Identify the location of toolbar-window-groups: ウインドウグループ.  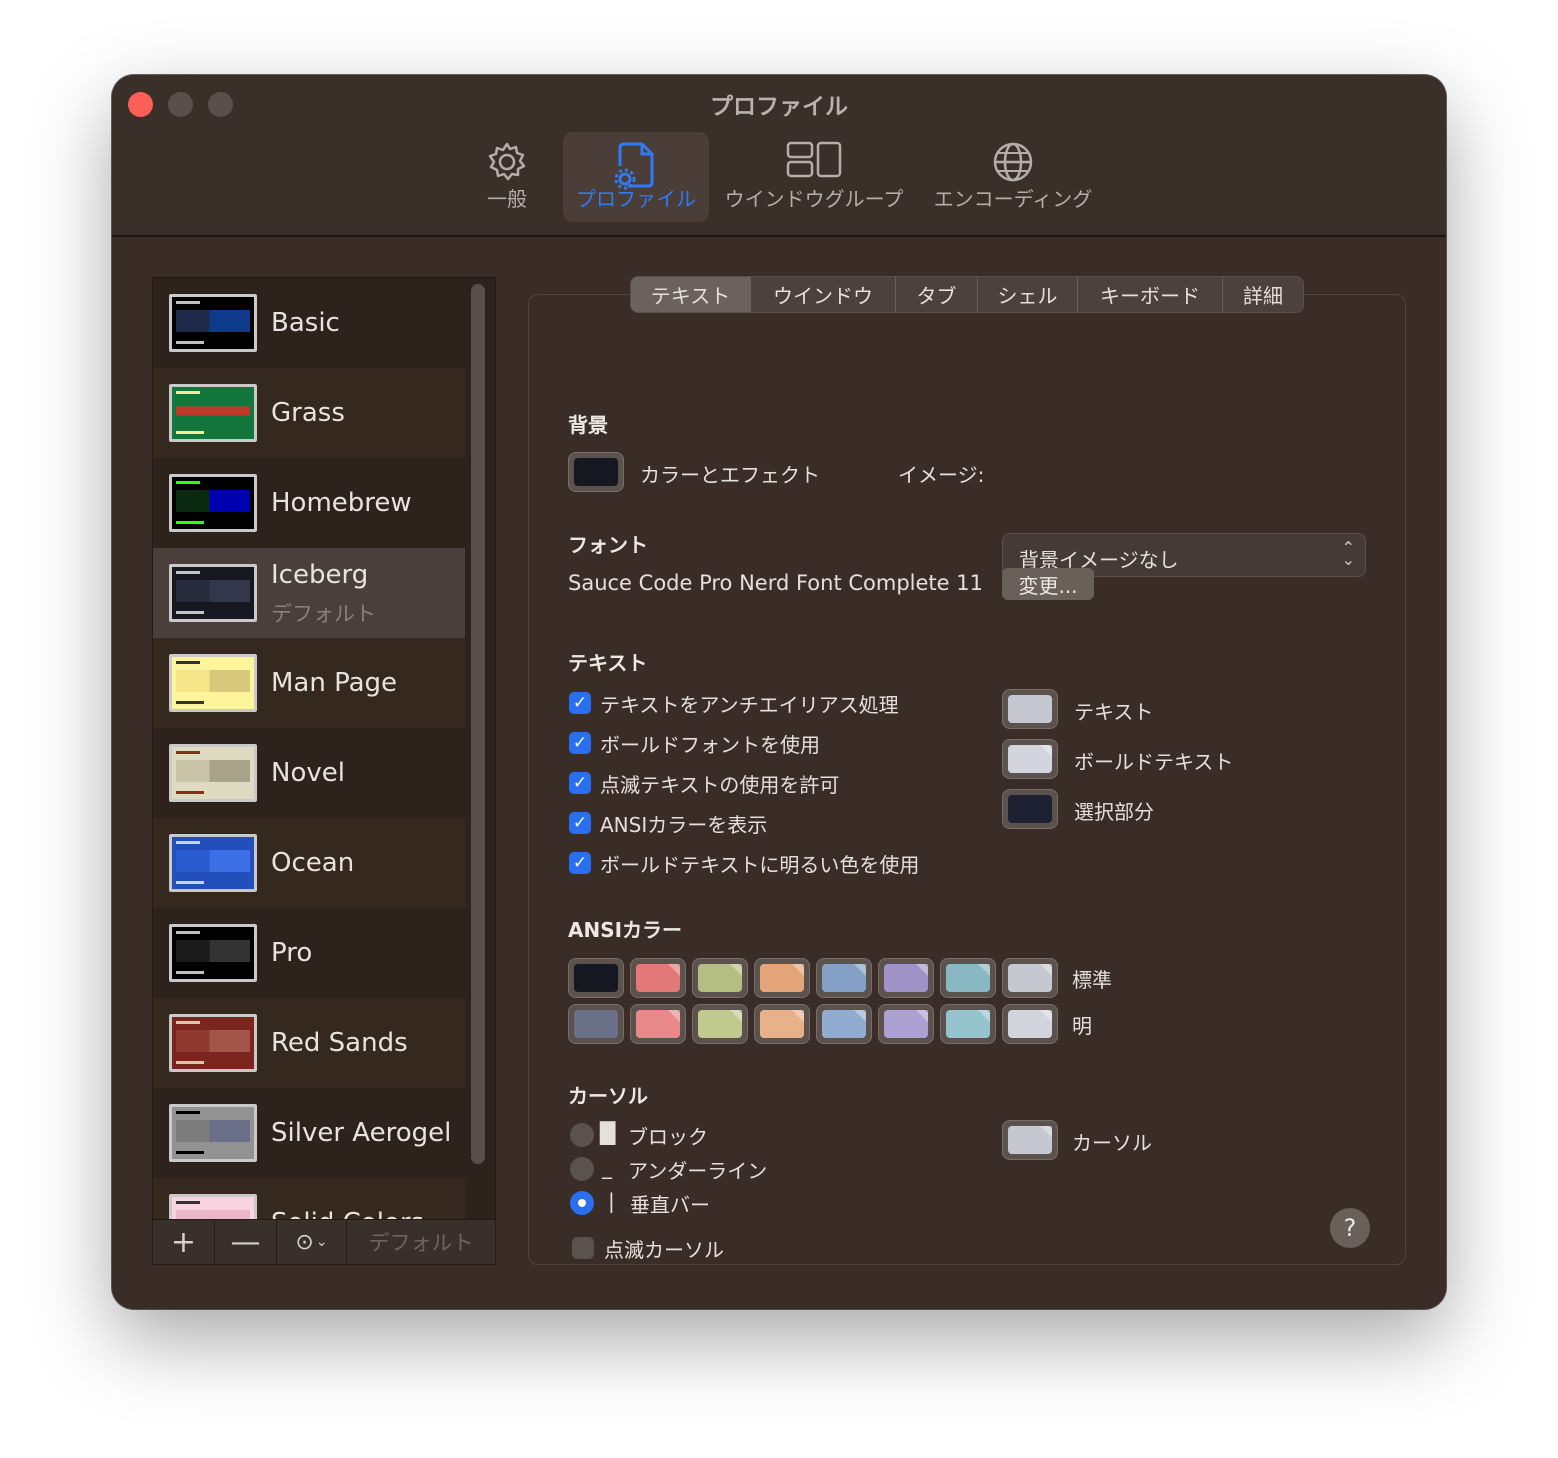
(814, 177).